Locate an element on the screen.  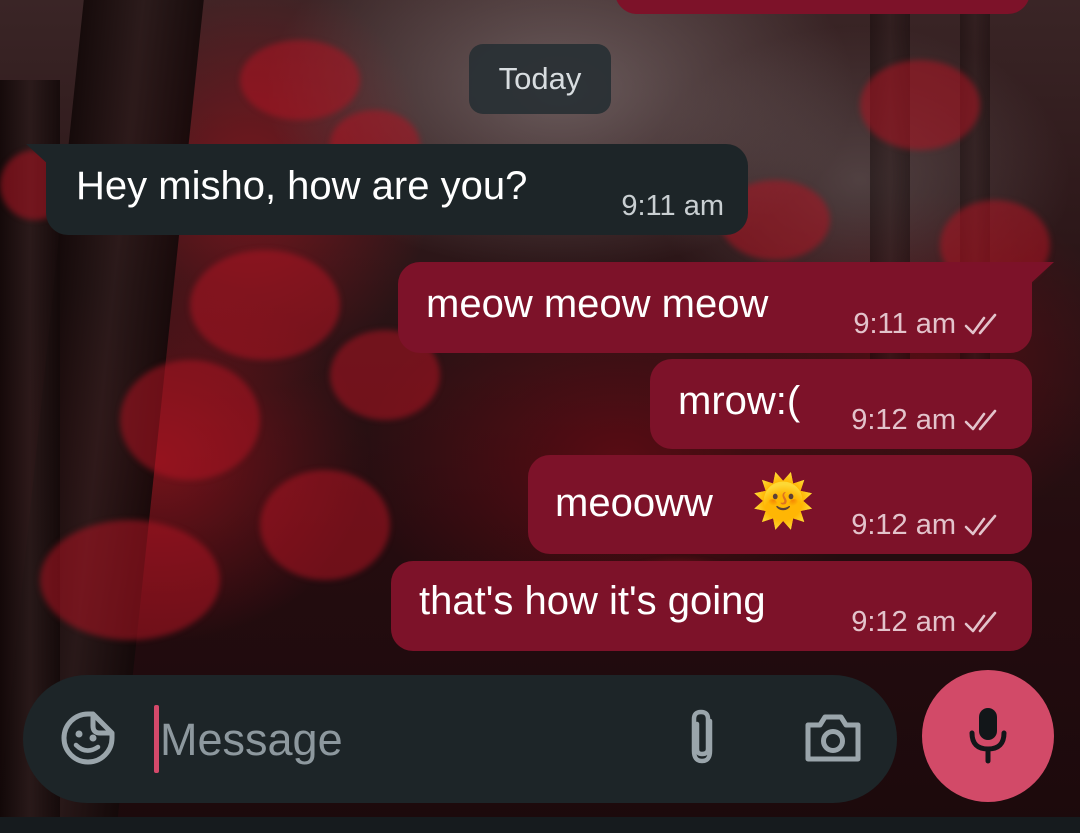
microphone-icon is located at coordinates (988, 736).